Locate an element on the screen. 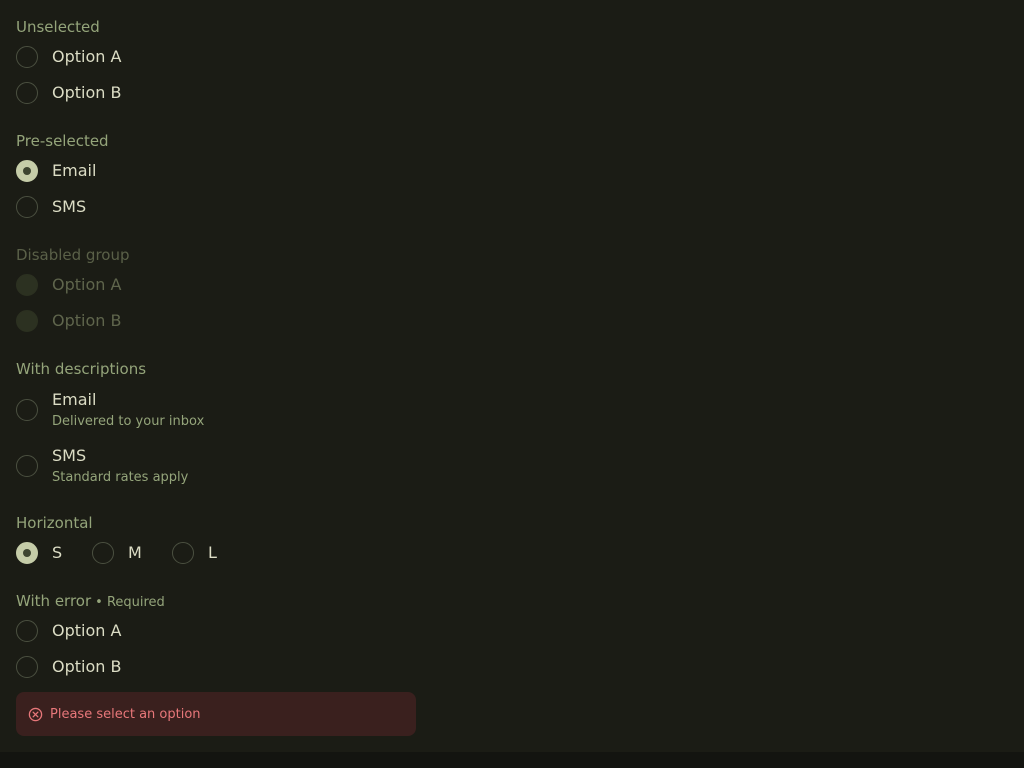 This screenshot has height=768, width=1024. radio-label-block: SMS Standard rates apply is located at coordinates (120, 466).